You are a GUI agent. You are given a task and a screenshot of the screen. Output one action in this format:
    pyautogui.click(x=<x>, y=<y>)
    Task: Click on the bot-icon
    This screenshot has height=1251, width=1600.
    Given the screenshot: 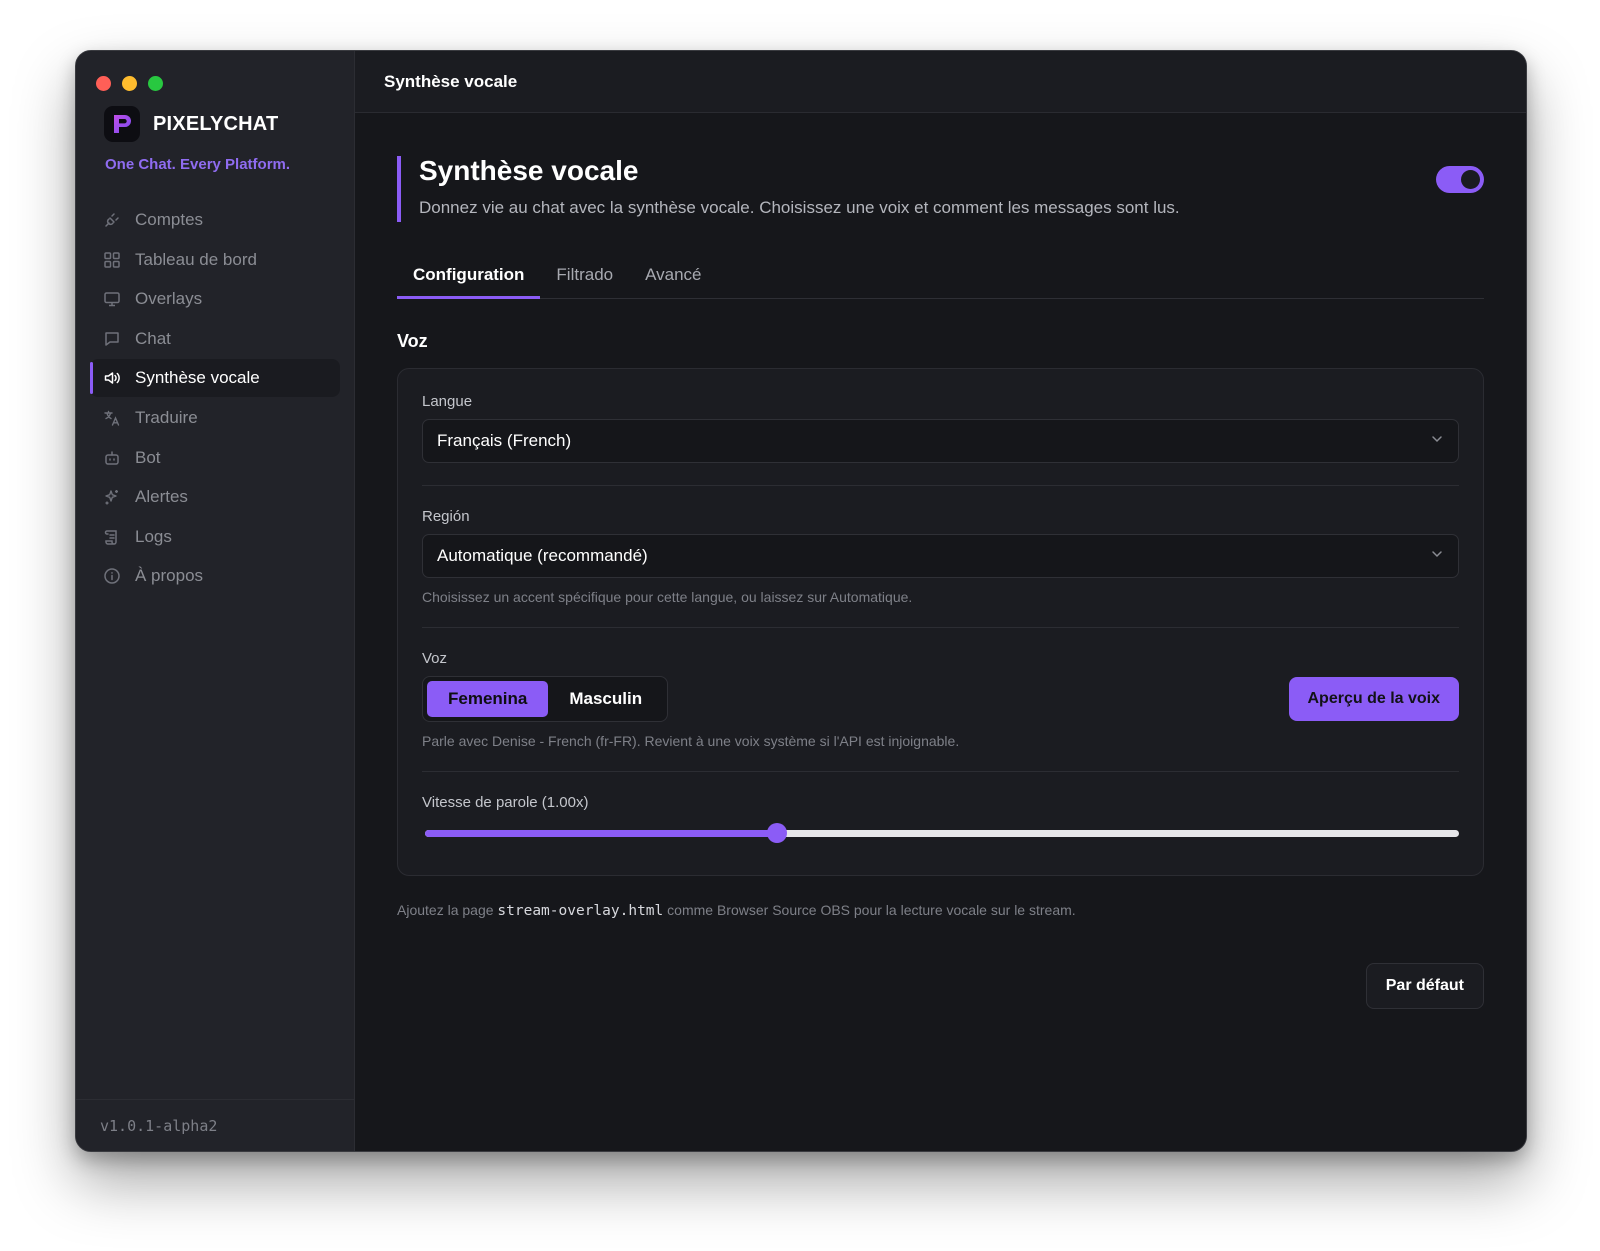 What is the action you would take?
    pyautogui.click(x=112, y=458)
    